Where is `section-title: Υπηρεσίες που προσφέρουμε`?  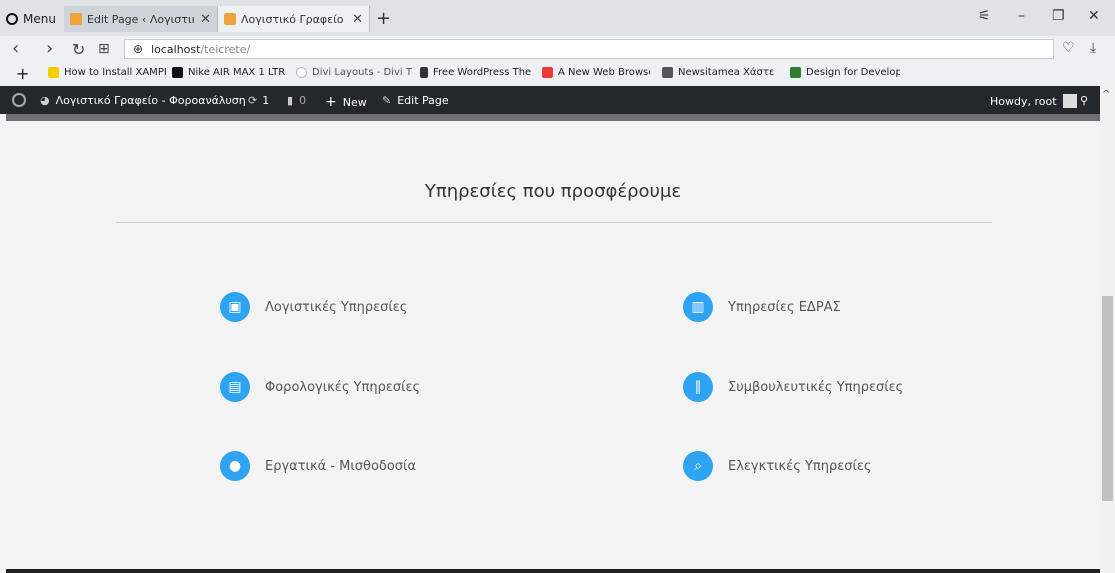
section-title: Υπηρεσίες που προσφέρουμε is located at coordinates (553, 191).